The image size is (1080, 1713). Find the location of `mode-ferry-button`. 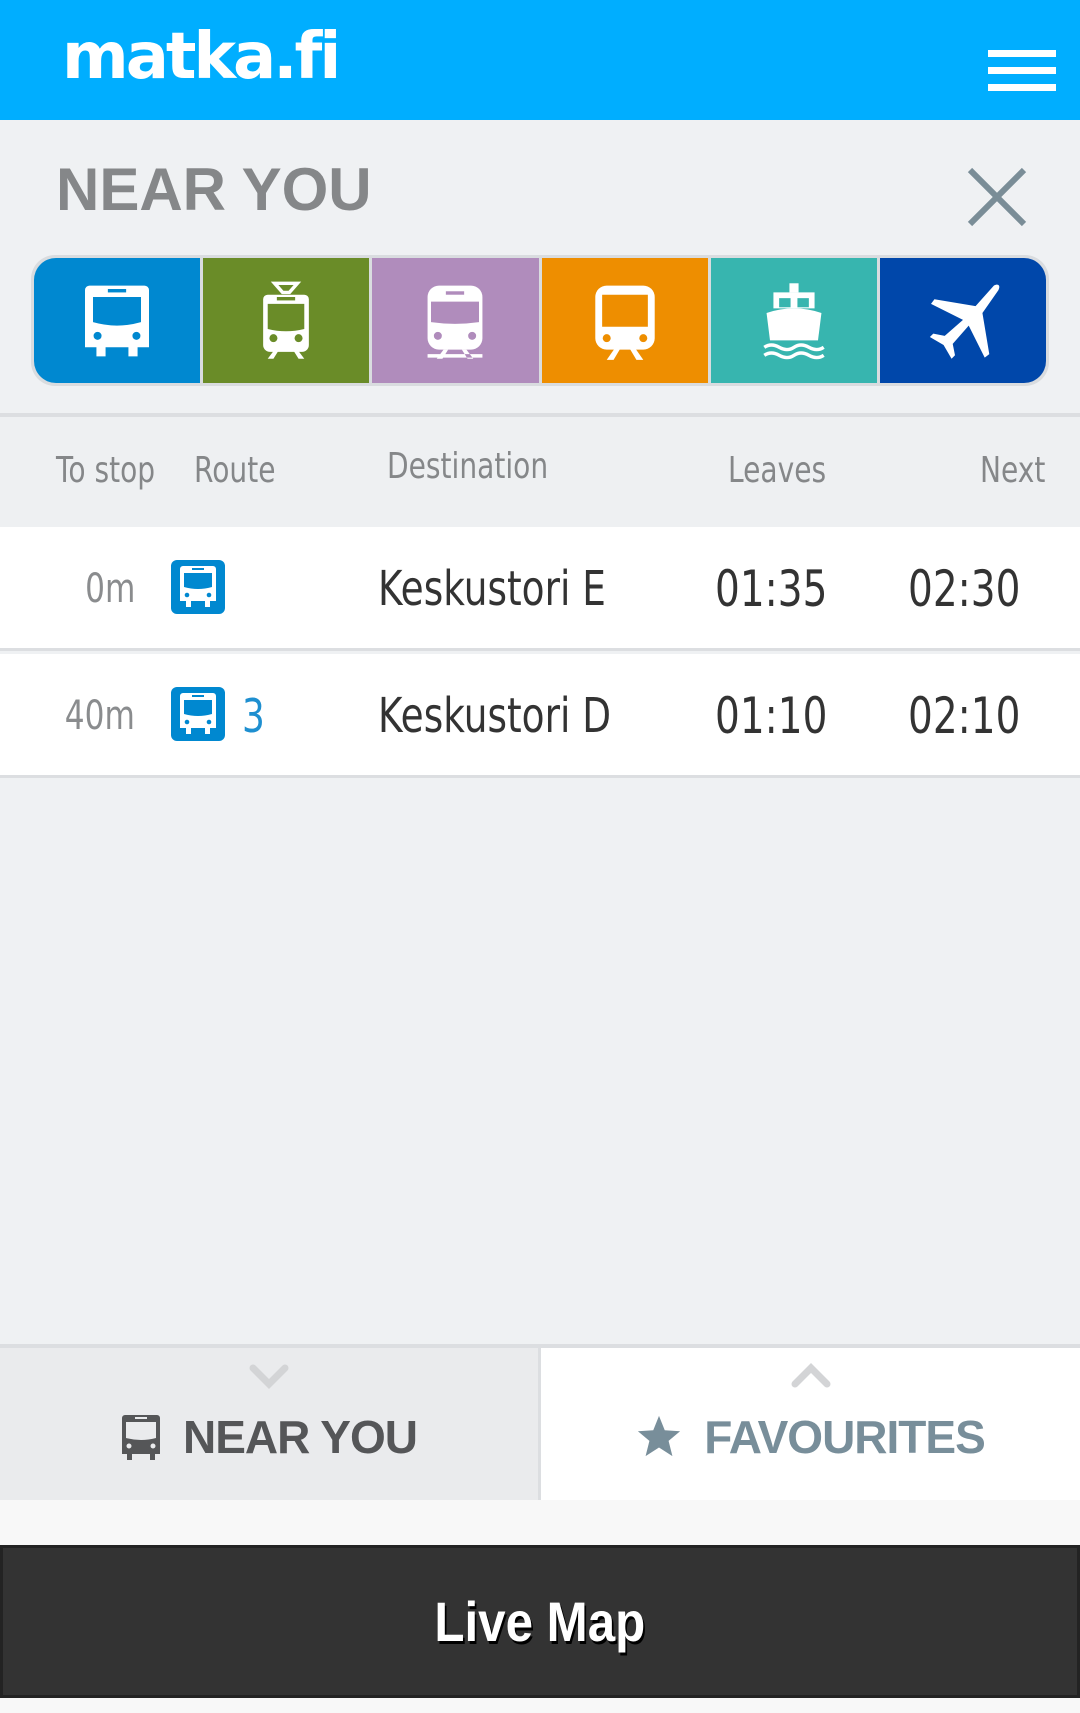

mode-ferry-button is located at coordinates (793, 320).